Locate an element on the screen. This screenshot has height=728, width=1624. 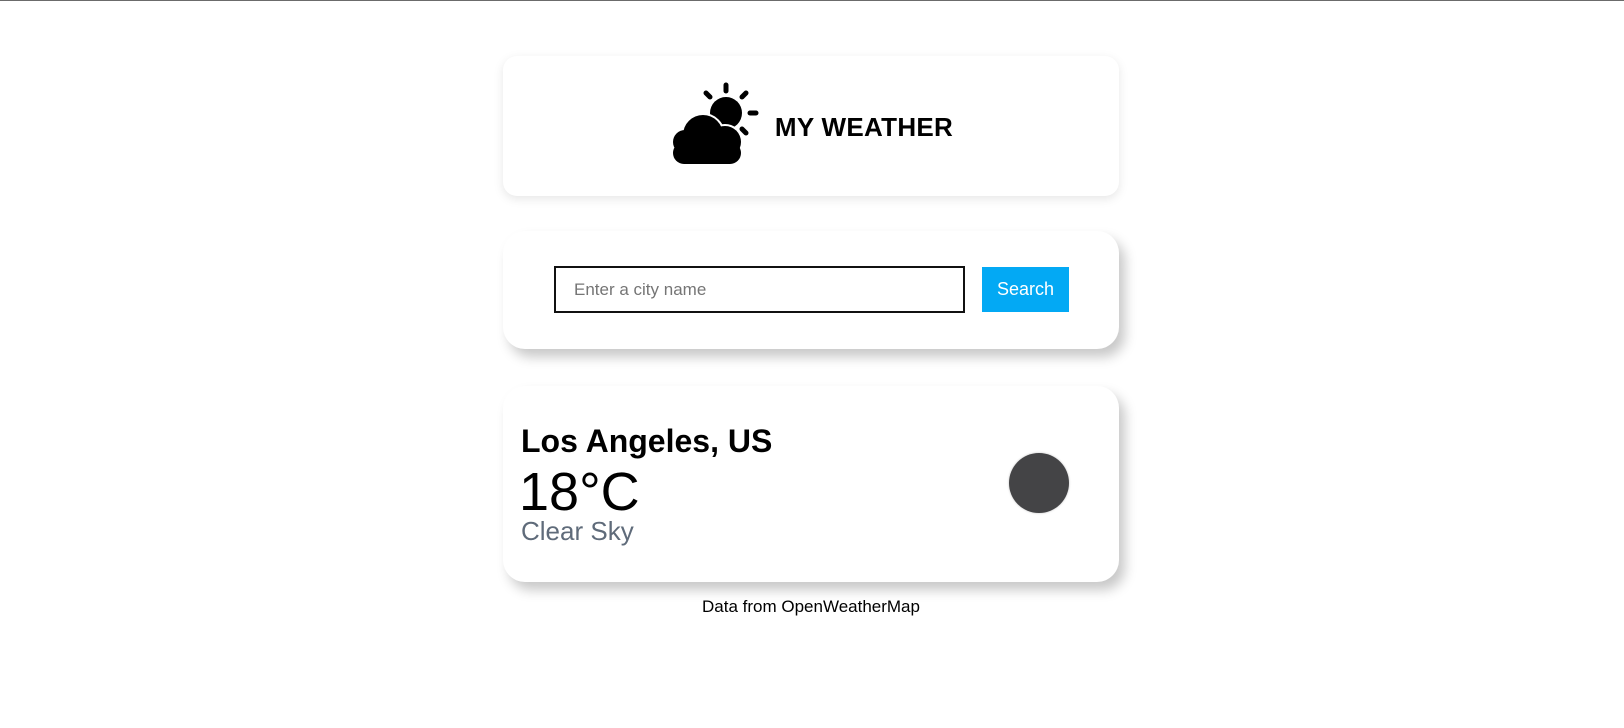
app-title: MY WEATHER is located at coordinates (864, 126).